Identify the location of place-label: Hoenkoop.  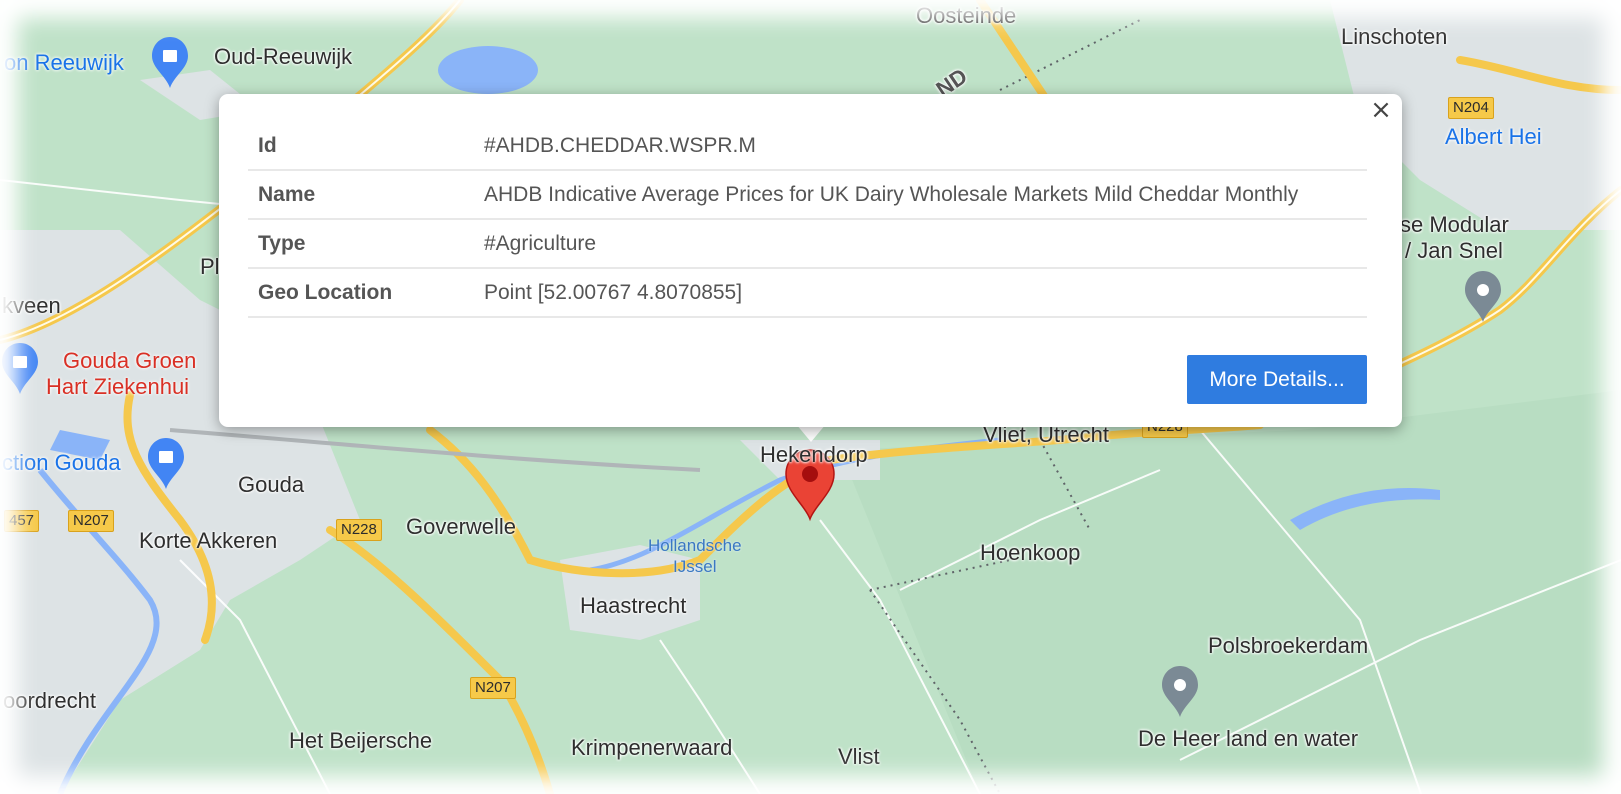
(1030, 552).